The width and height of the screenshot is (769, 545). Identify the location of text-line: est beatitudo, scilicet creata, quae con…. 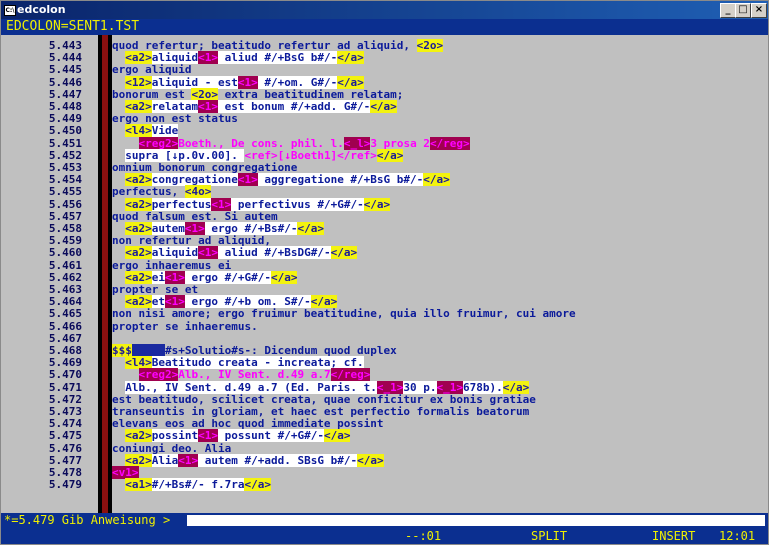
(437, 399).